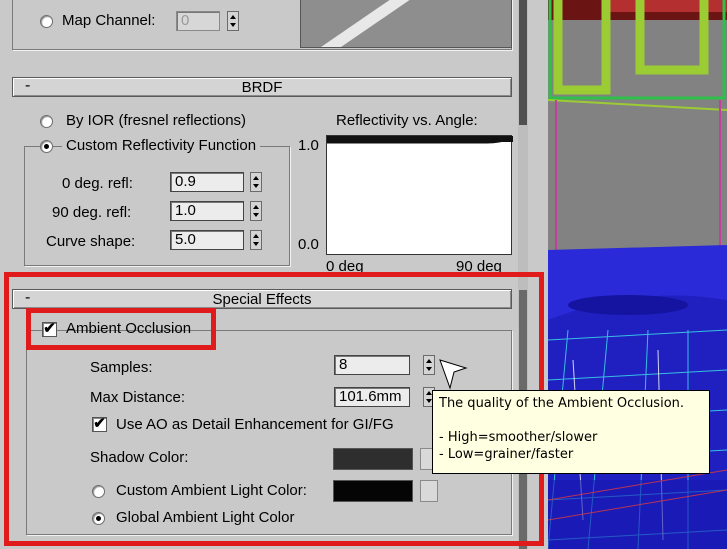 This screenshot has width=727, height=549. I want to click on map-preview, so click(406, 24).